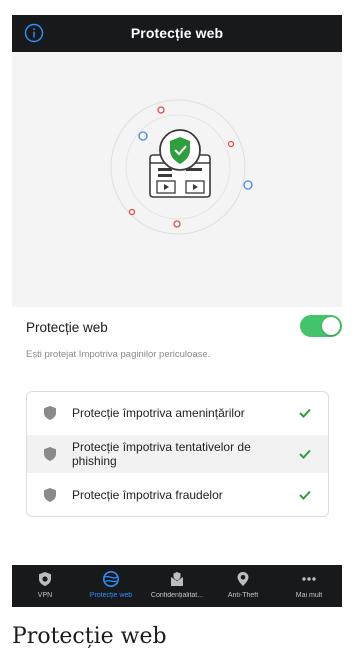 This screenshot has height=657, width=354. I want to click on nav-vpn: VPN, so click(45, 586).